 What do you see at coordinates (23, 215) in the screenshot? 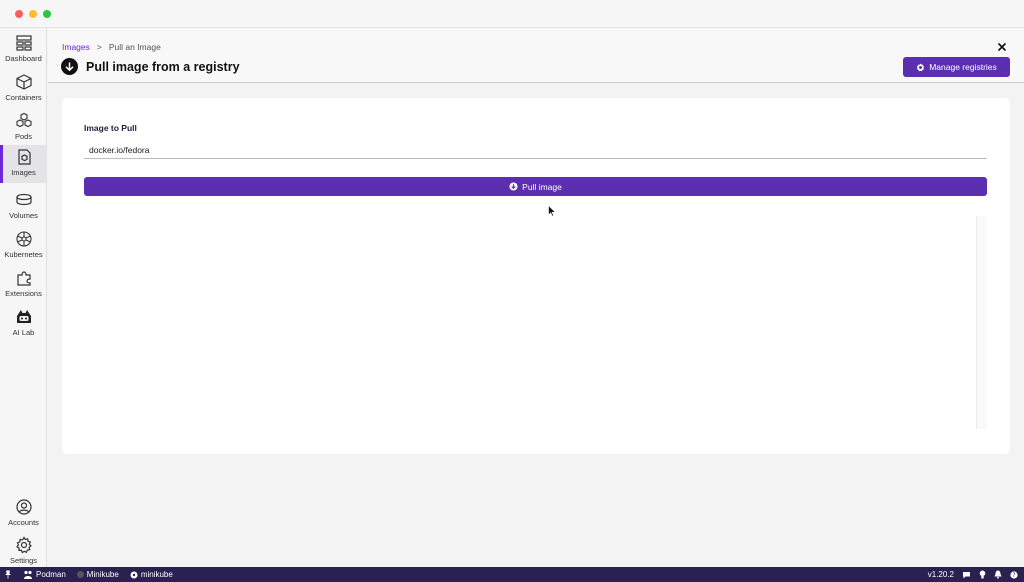
I see `sidebar-item-label: Volumes` at bounding box center [23, 215].